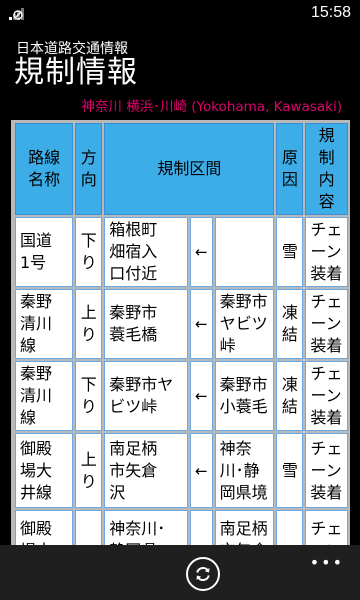 Image resolution: width=360 pixels, height=600 pixels. What do you see at coordinates (290, 169) in the screenshot?
I see `header-cause: 原因` at bounding box center [290, 169].